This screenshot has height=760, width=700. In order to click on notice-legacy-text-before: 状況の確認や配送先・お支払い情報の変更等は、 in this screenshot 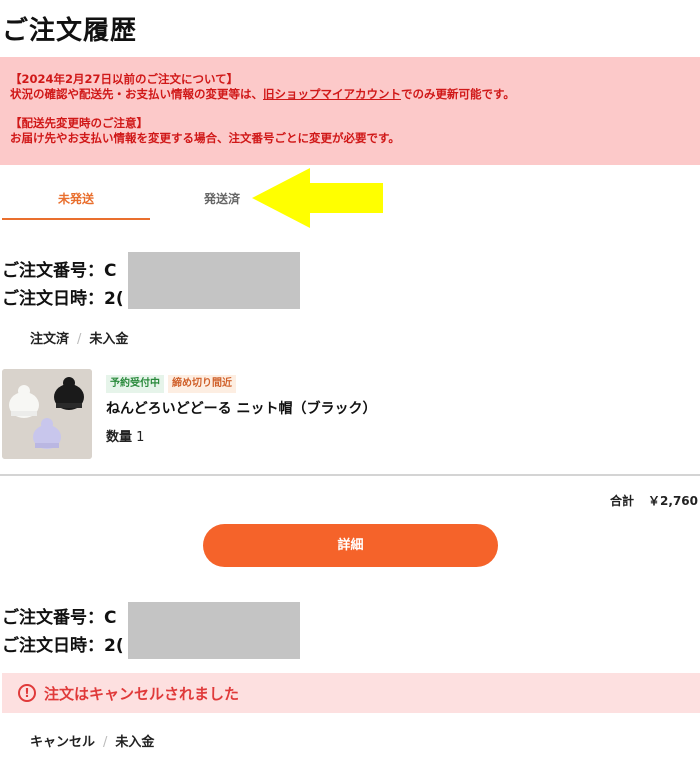, I will do `click(136, 94)`.